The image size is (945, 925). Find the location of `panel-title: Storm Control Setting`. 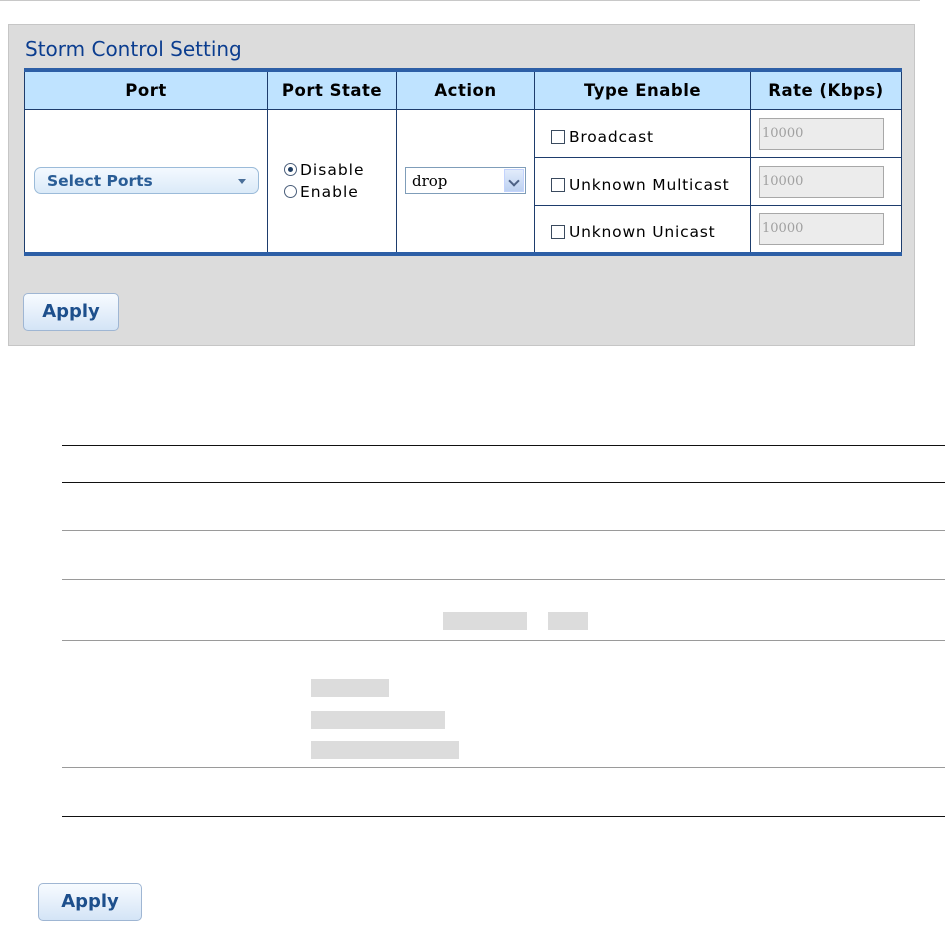

panel-title: Storm Control Setting is located at coordinates (133, 49).